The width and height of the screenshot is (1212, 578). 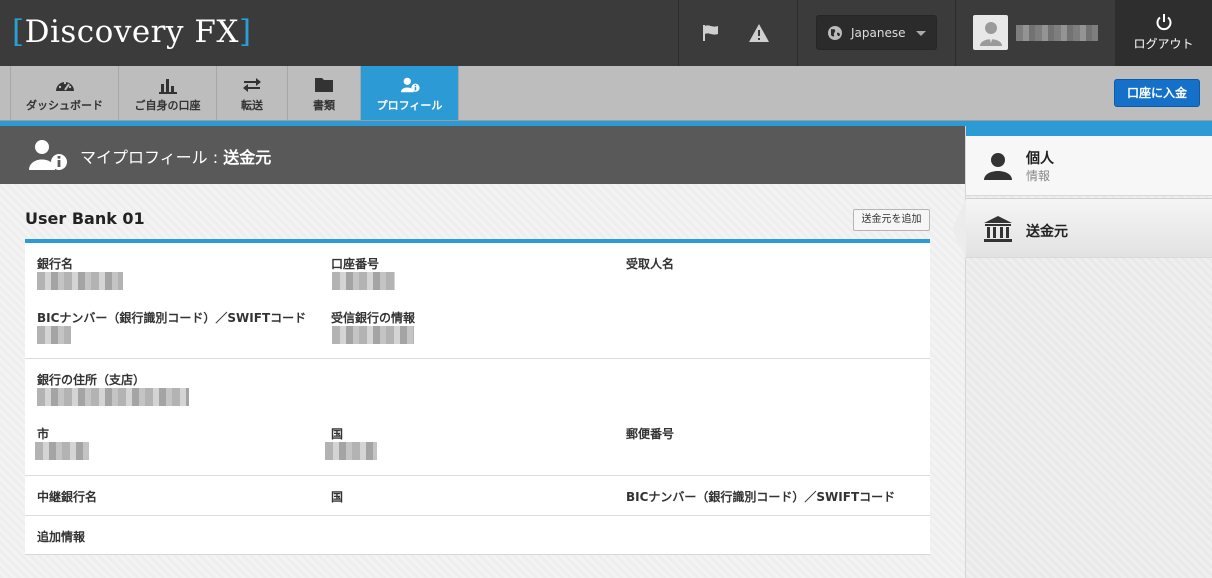 What do you see at coordinates (921, 33) in the screenshot?
I see `chevron-down-icon` at bounding box center [921, 33].